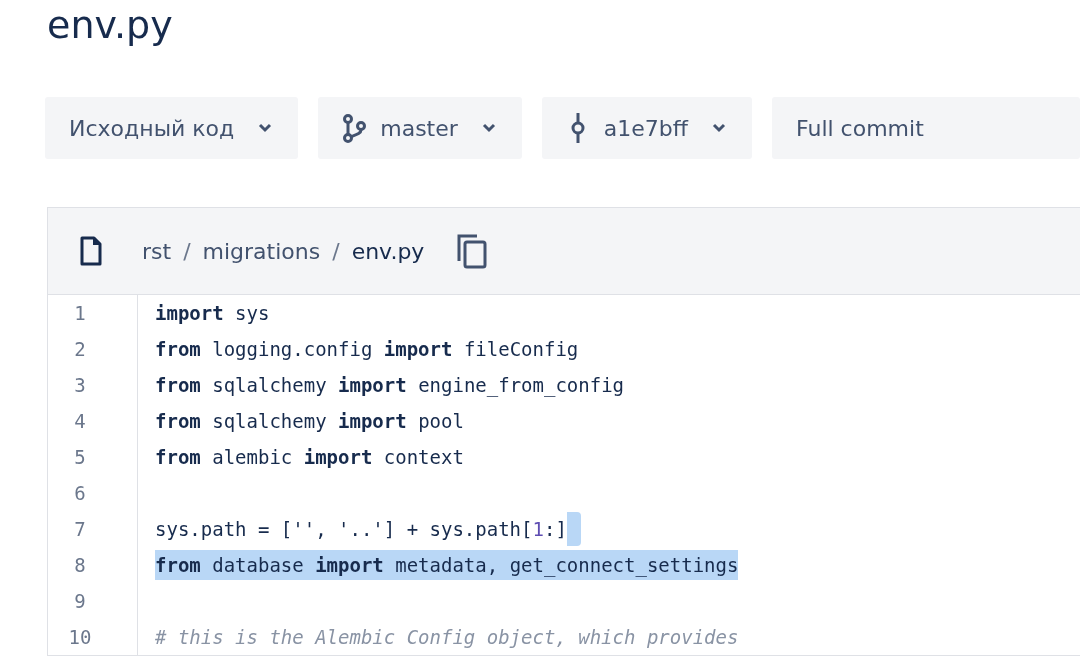  Describe the element at coordinates (80, 637) in the screenshot. I see `line-number: 10` at that location.